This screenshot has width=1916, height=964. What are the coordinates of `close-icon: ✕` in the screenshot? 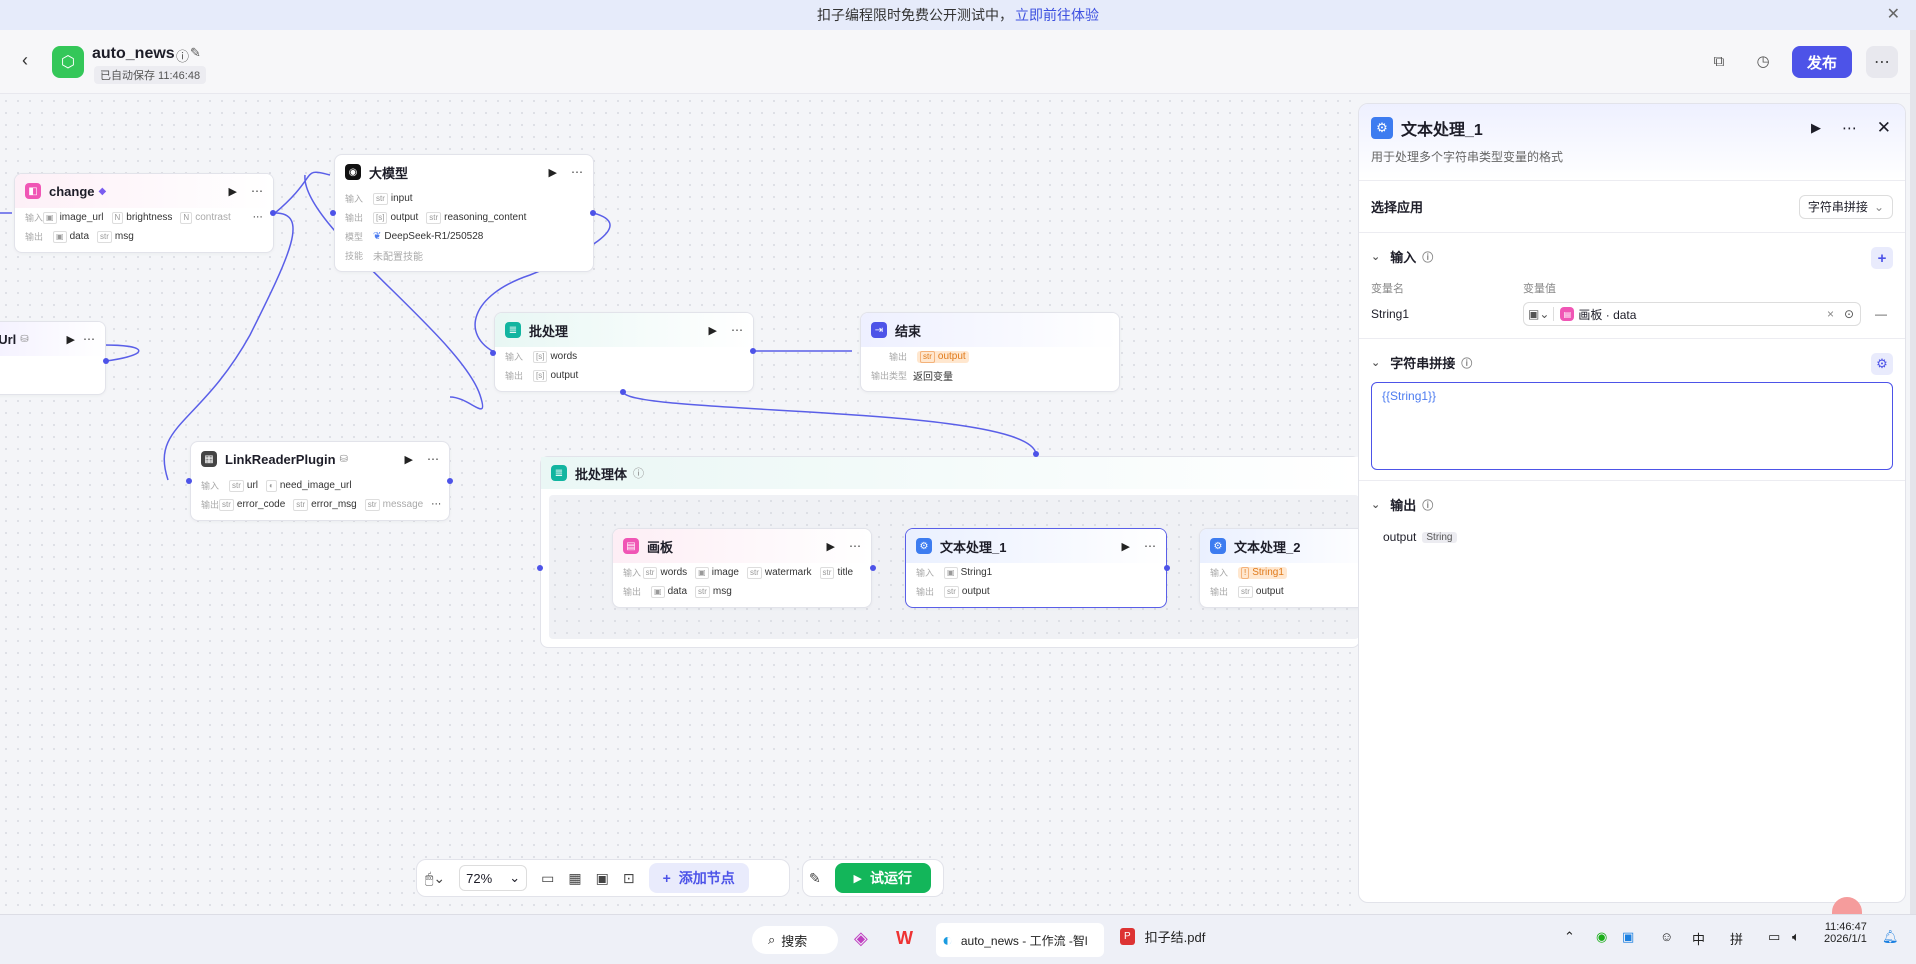 It's located at (1893, 14).